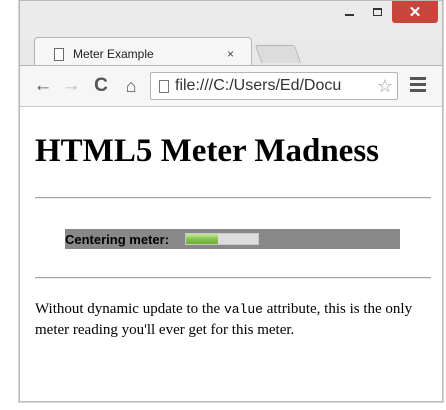  Describe the element at coordinates (231, 21) in the screenshot. I see `title-bar: ✕` at that location.